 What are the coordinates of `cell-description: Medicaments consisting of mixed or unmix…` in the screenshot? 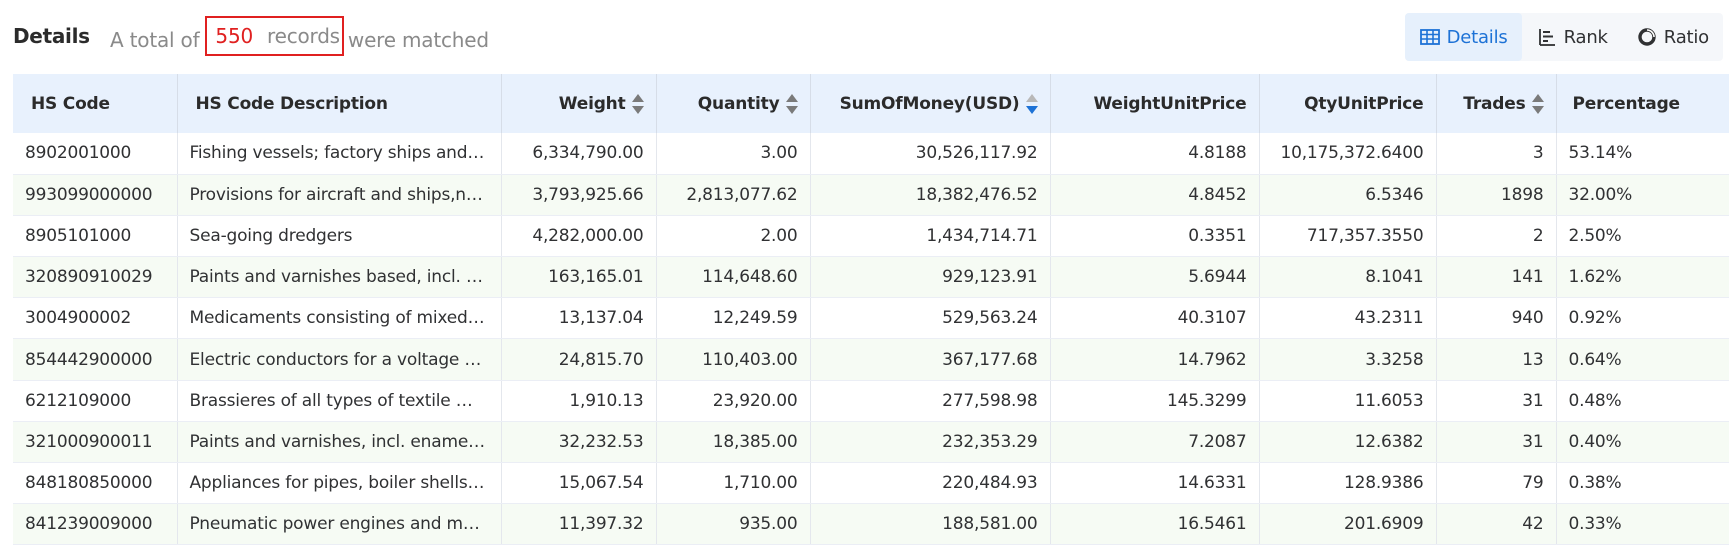 It's located at (339, 318).